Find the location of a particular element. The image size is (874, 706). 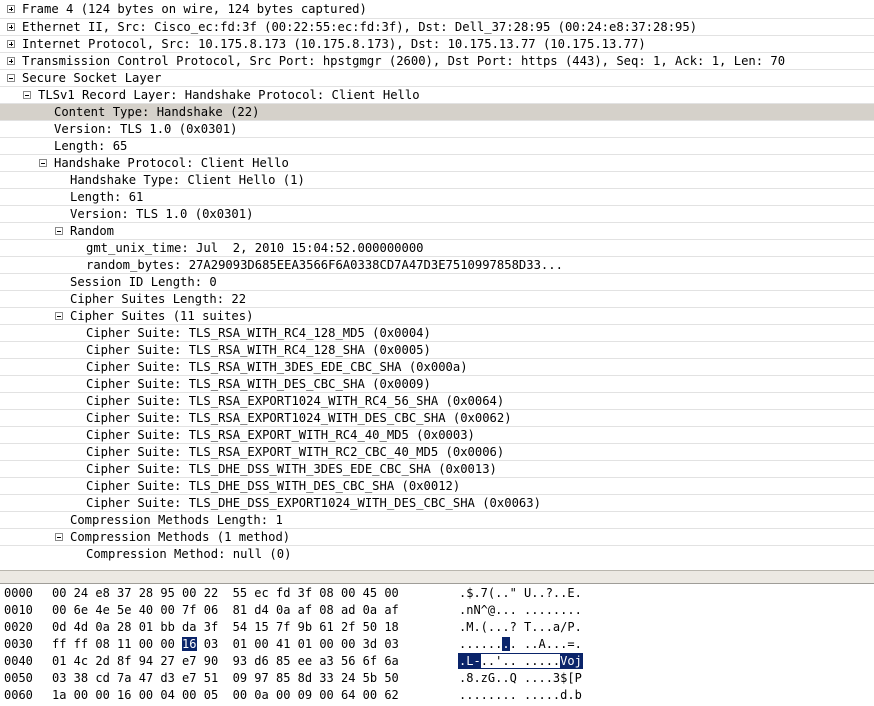

tree-row: Compression Methods Length: 1 is located at coordinates (437, 519).